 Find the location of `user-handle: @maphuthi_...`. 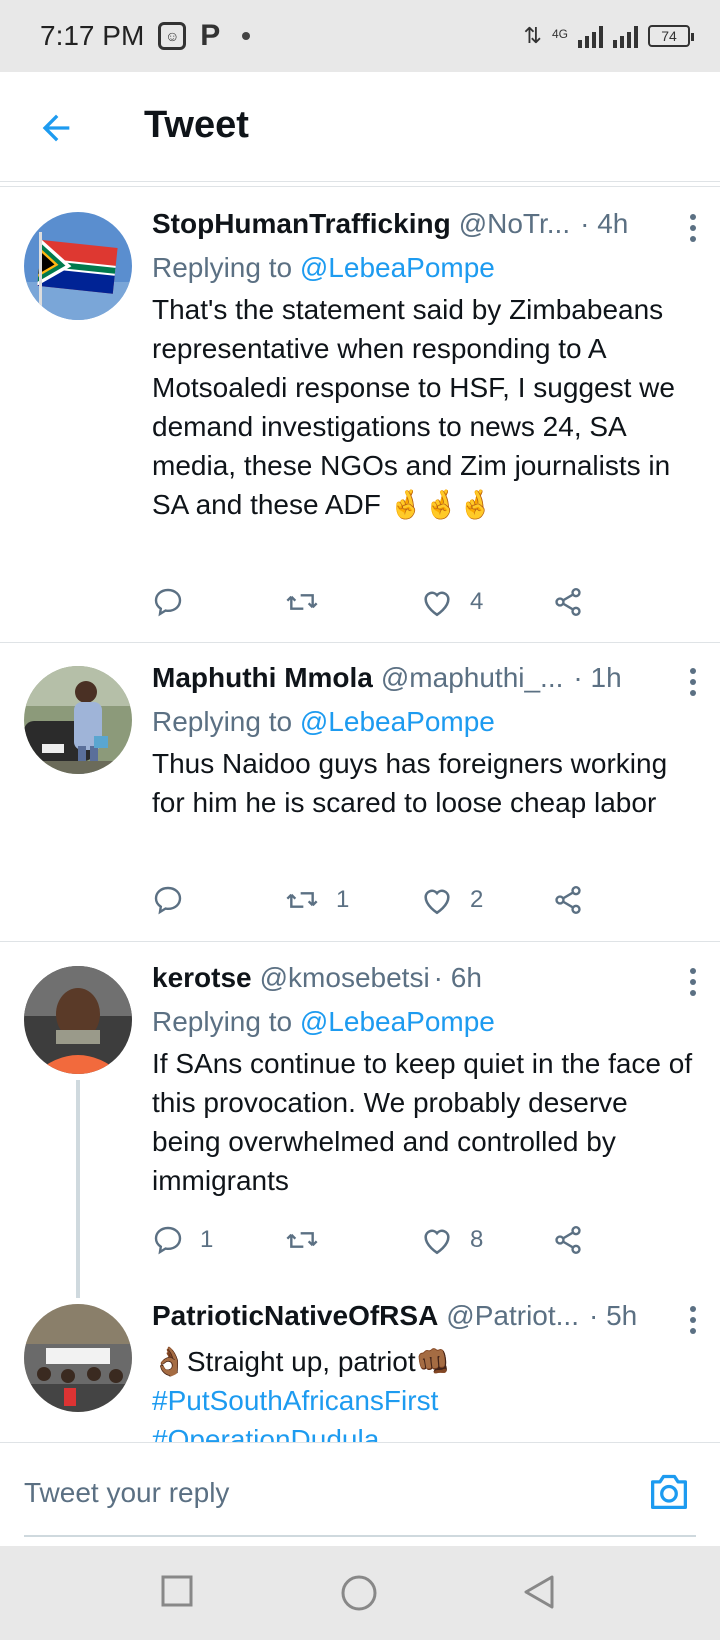

user-handle: @maphuthi_... is located at coordinates (472, 678).